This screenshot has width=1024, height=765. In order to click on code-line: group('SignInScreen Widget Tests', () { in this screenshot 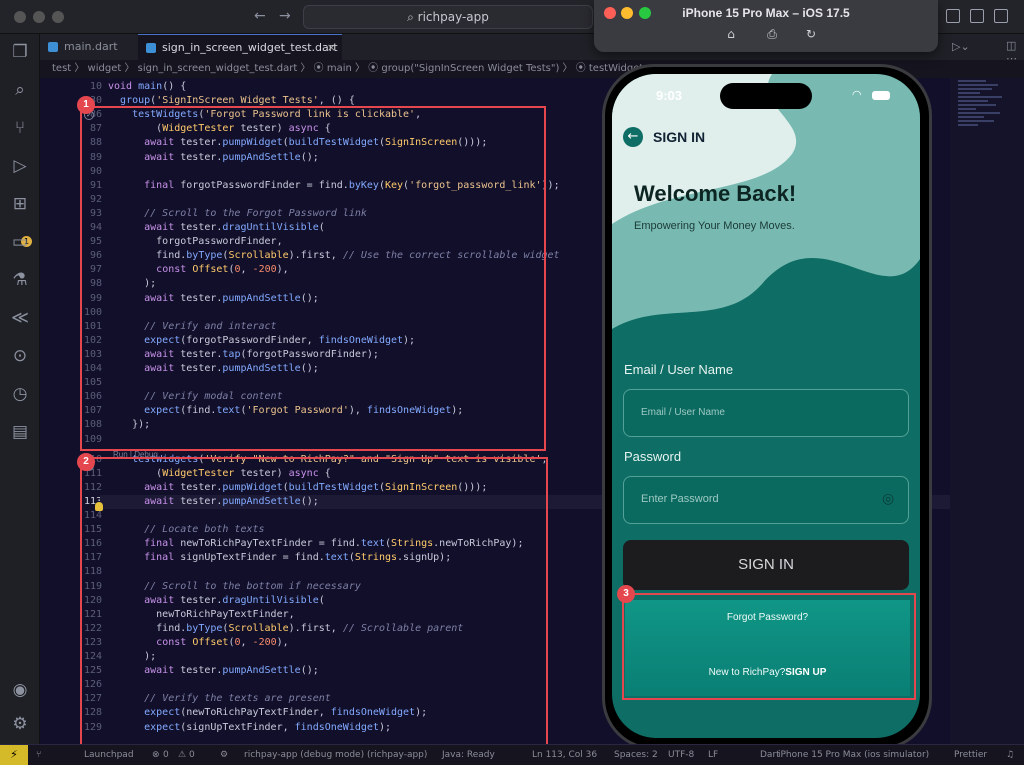, I will do `click(231, 101)`.